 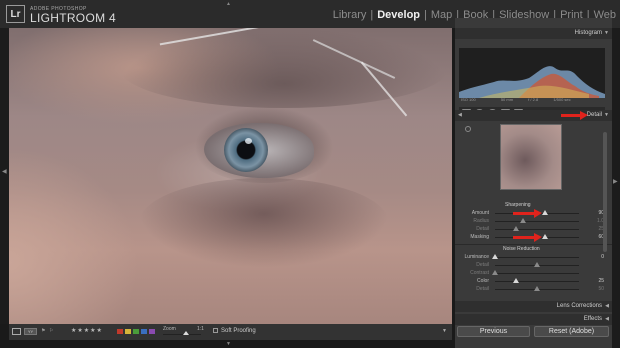 I want to click on lens-corrections-title: Lens Corrections, so click(x=579, y=306).